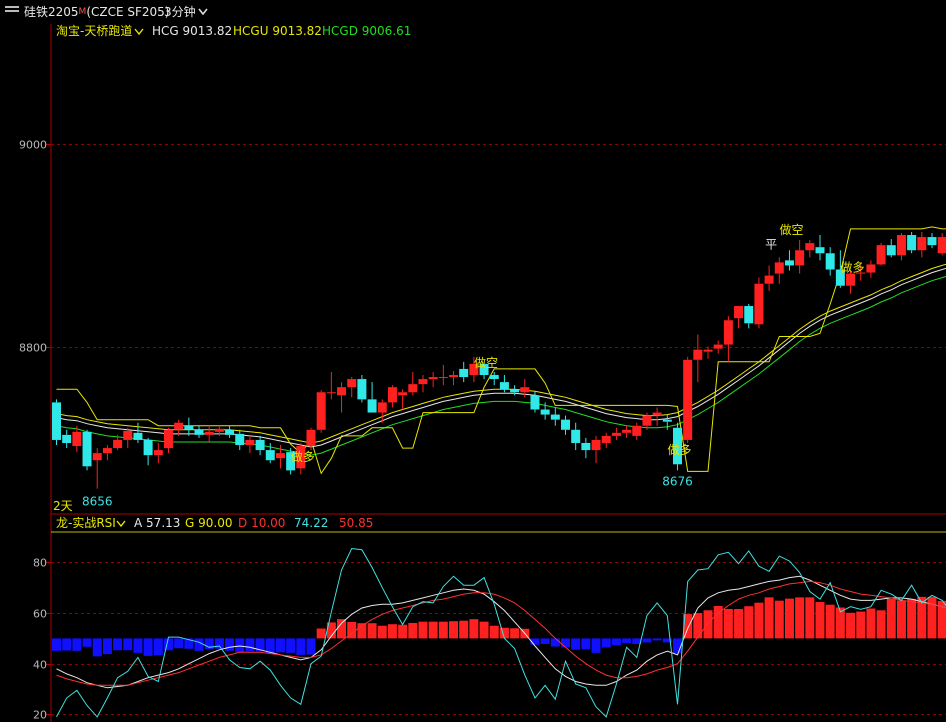 Image resolution: width=946 pixels, height=722 pixels. What do you see at coordinates (771, 244) in the screenshot?
I see `signal-label: 平` at bounding box center [771, 244].